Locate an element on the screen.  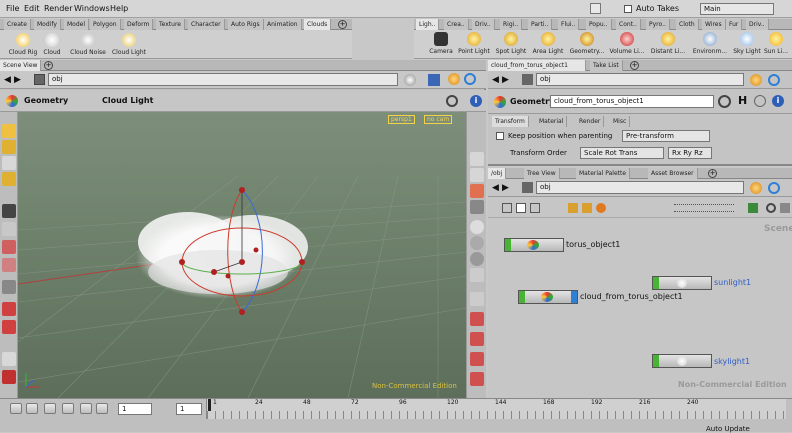
shelf-tab-fur: Fur is located at coordinates (734, 24).